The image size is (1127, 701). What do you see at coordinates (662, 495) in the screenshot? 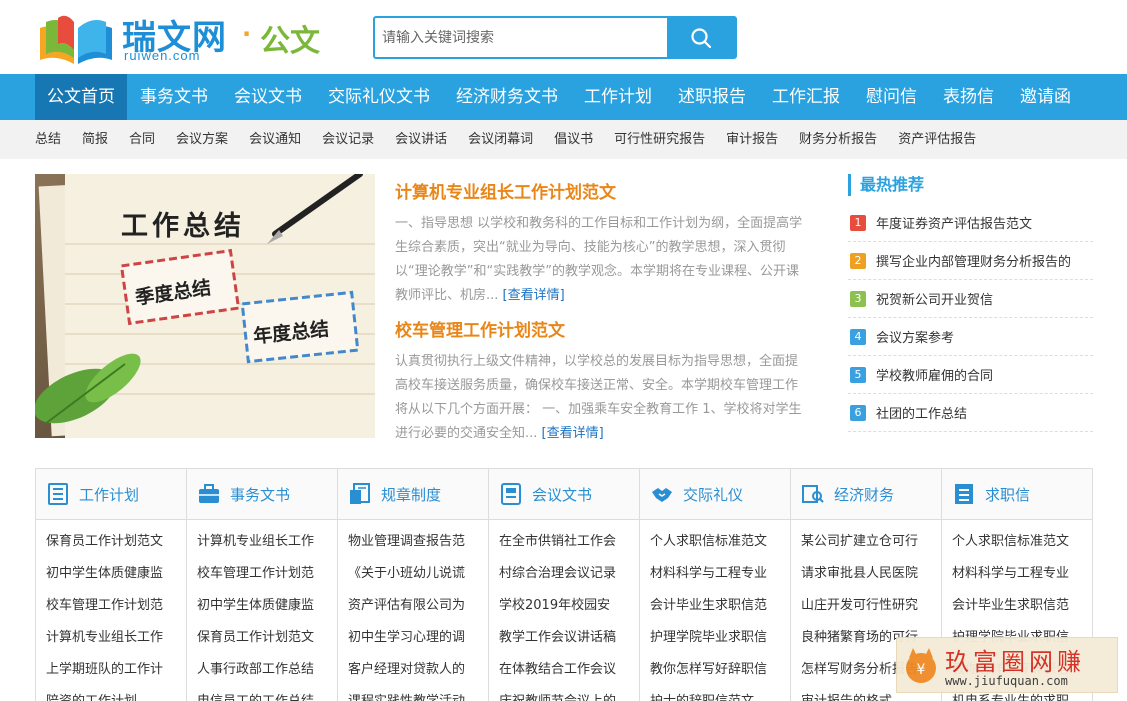
I see `handshake-icon` at bounding box center [662, 495].